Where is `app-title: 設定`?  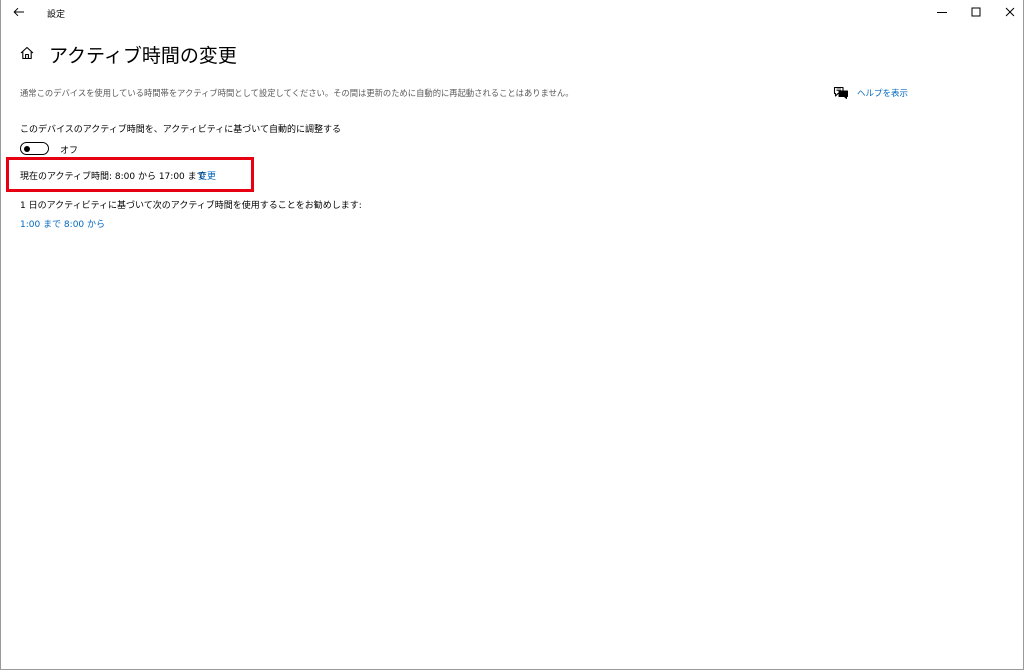 app-title: 設定 is located at coordinates (56, 15).